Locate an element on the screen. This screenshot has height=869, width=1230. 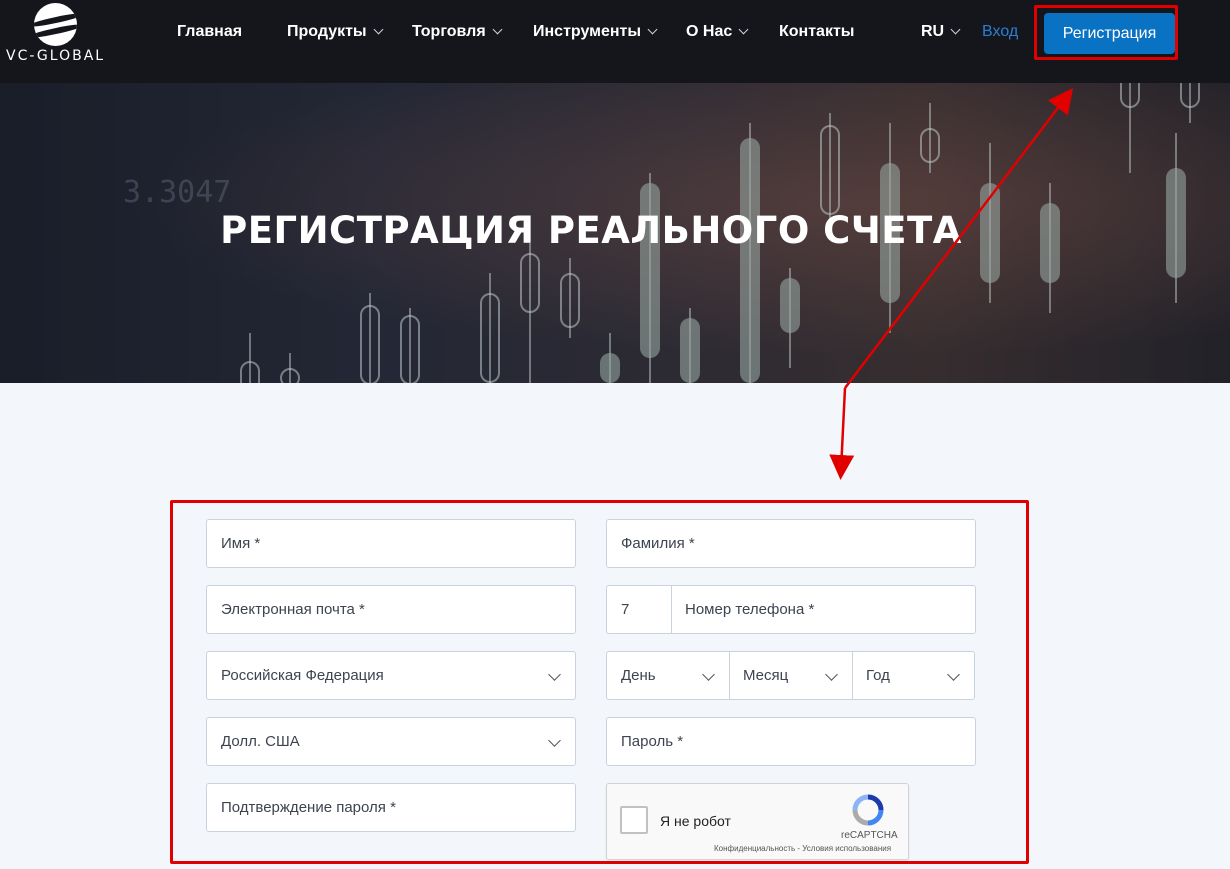
login-link: Вход is located at coordinates (1000, 32).